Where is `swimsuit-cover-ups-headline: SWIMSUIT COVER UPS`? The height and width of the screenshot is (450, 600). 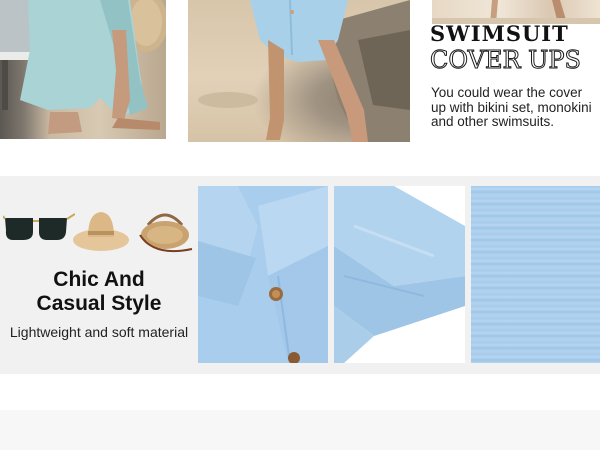 swimsuit-cover-ups-headline: SWIMSUIT COVER UPS is located at coordinates (515, 48).